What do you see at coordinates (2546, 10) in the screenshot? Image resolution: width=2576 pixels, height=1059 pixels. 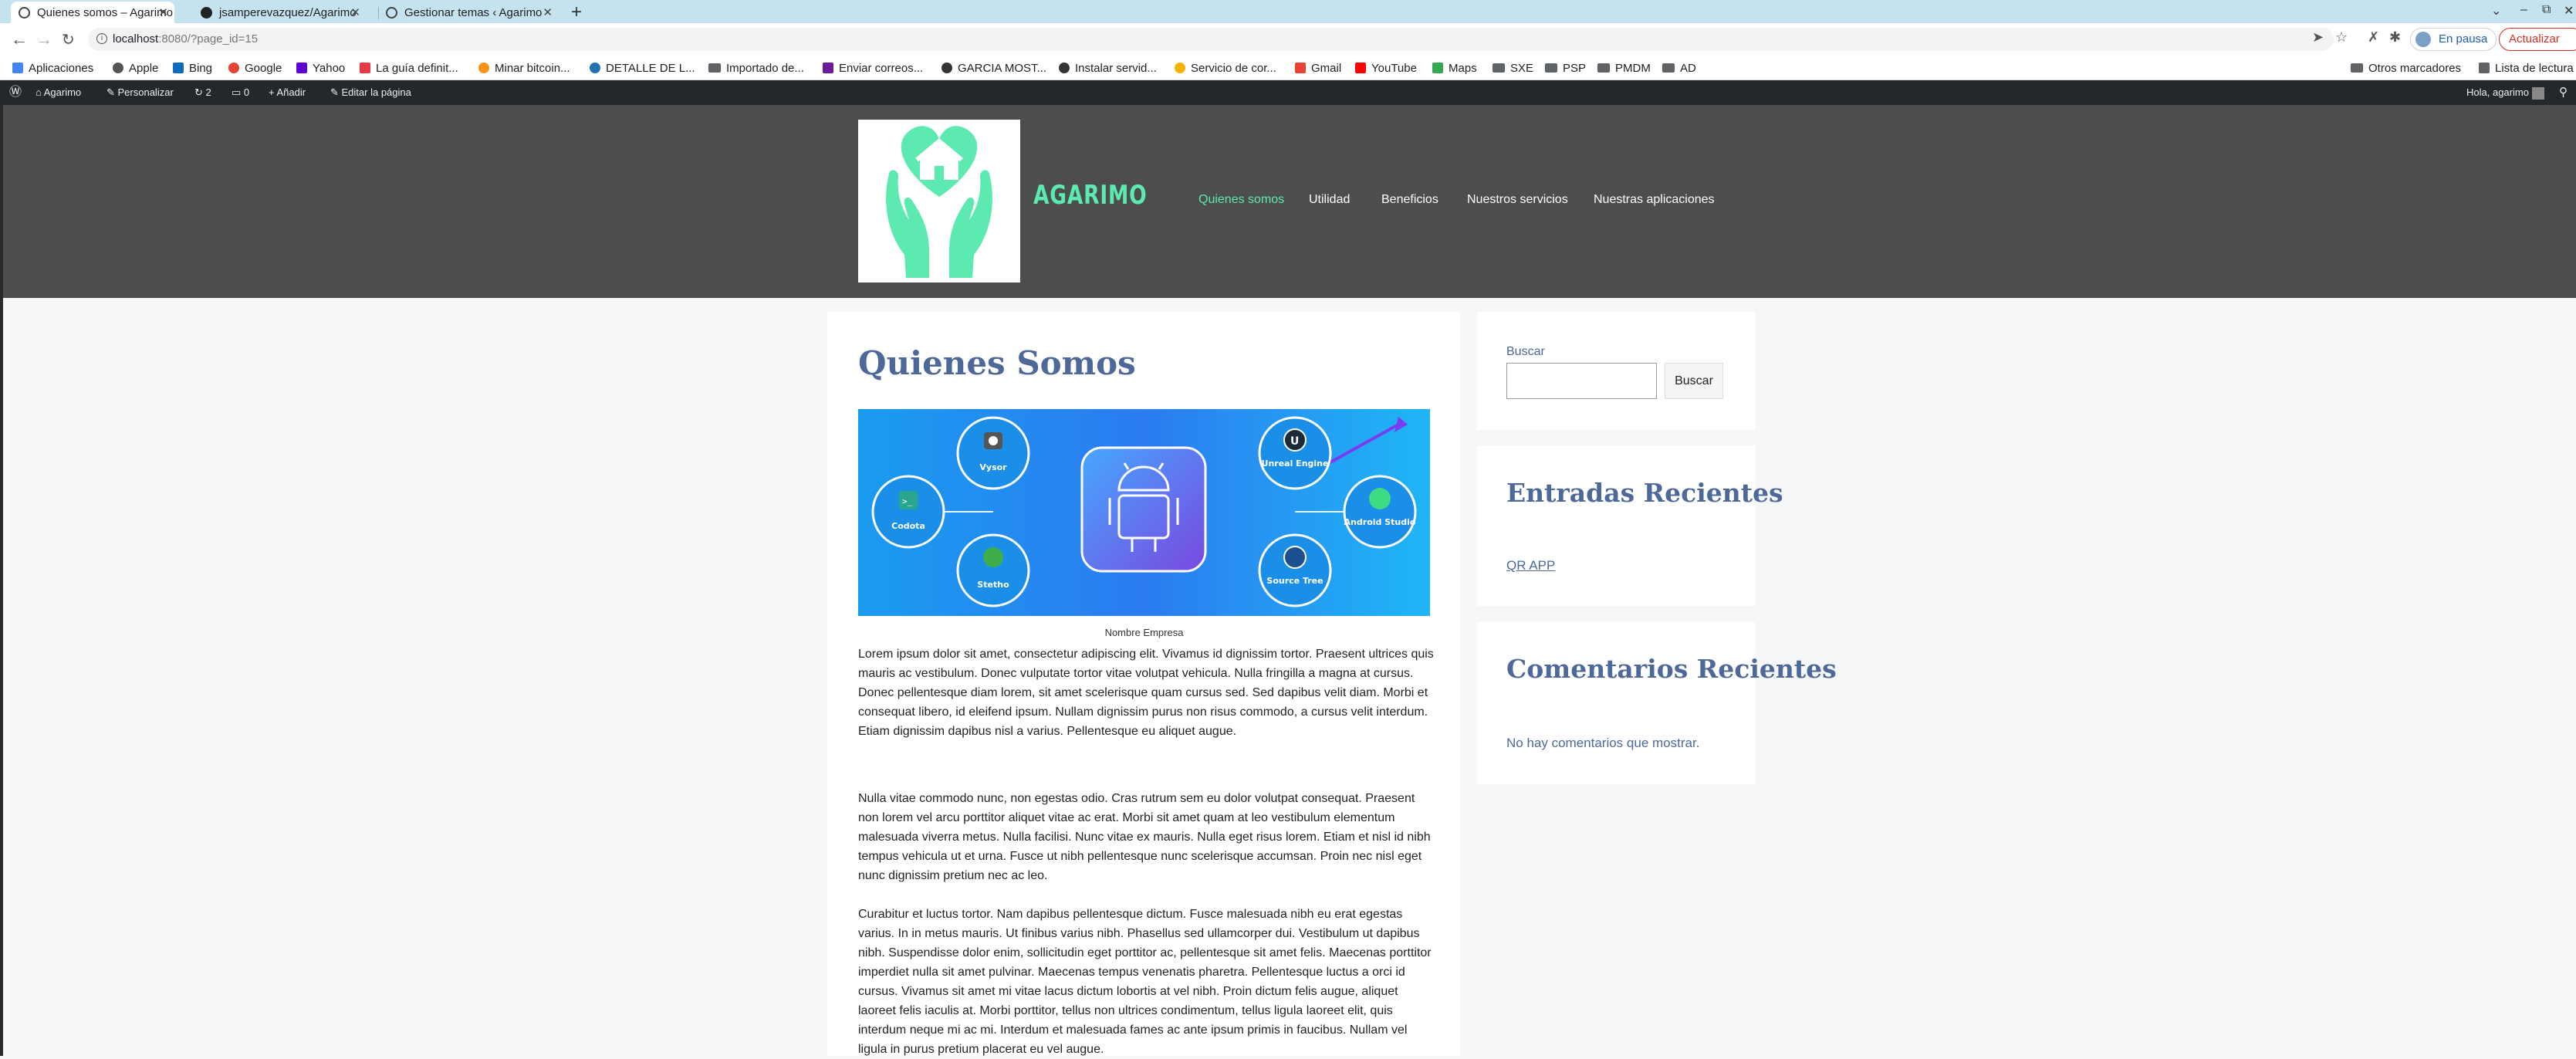 I see `maximize-icon: ⧉` at bounding box center [2546, 10].